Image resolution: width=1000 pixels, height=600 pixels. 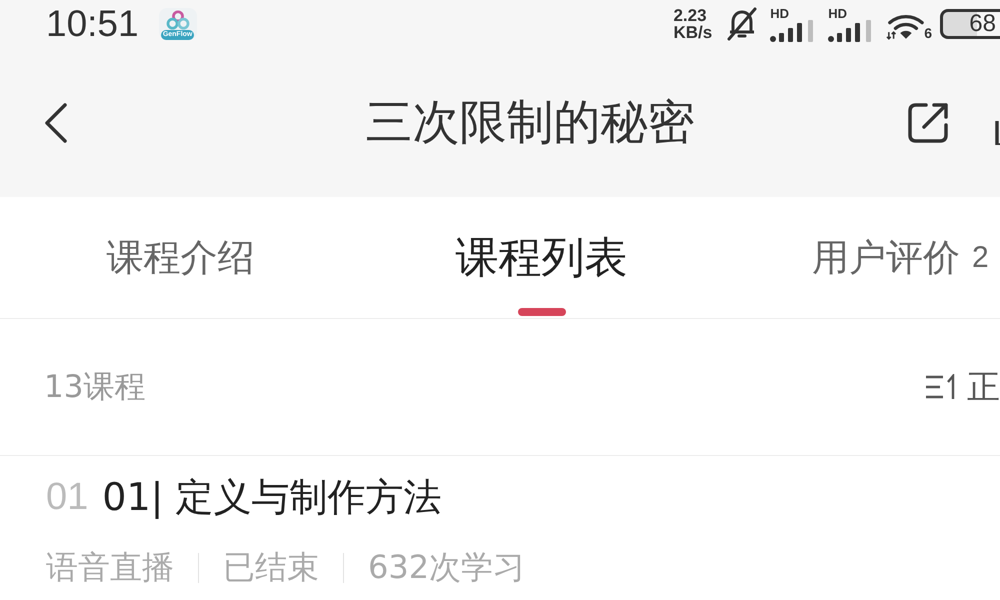 What do you see at coordinates (92, 24) in the screenshot?
I see `status-time: 10:51` at bounding box center [92, 24].